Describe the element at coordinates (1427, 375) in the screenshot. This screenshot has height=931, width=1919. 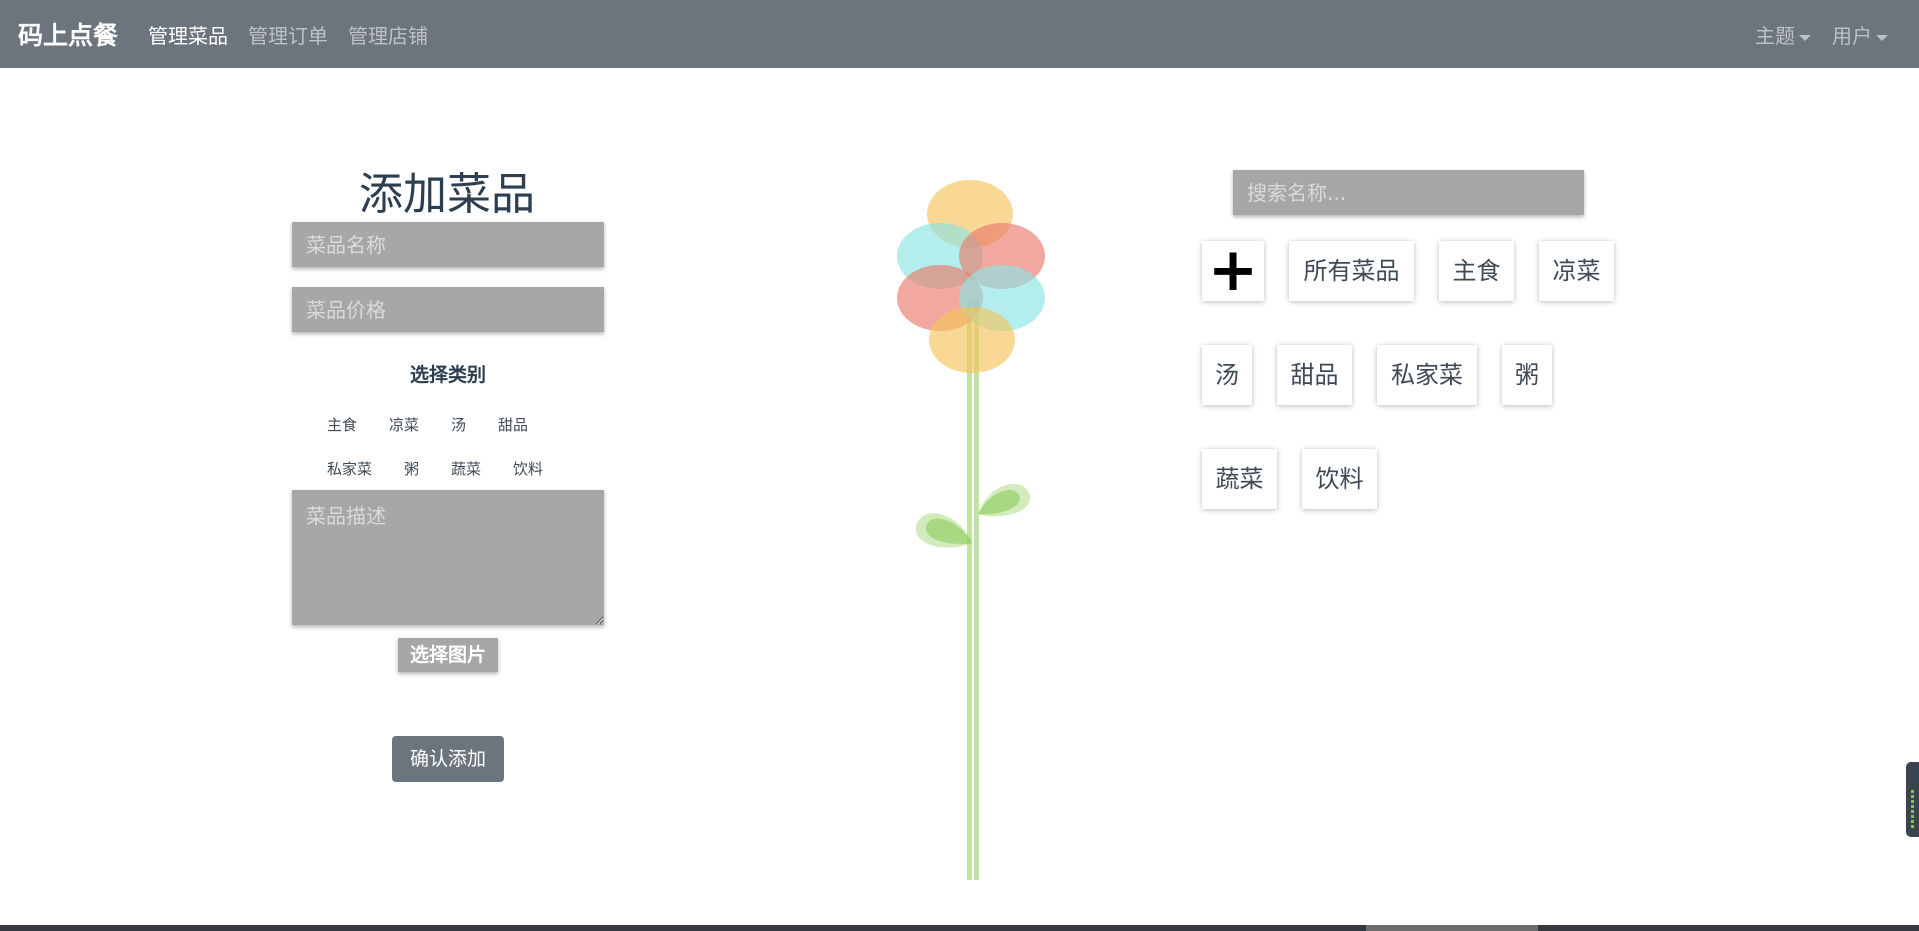
I see `filter-tile: 私家菜` at that location.